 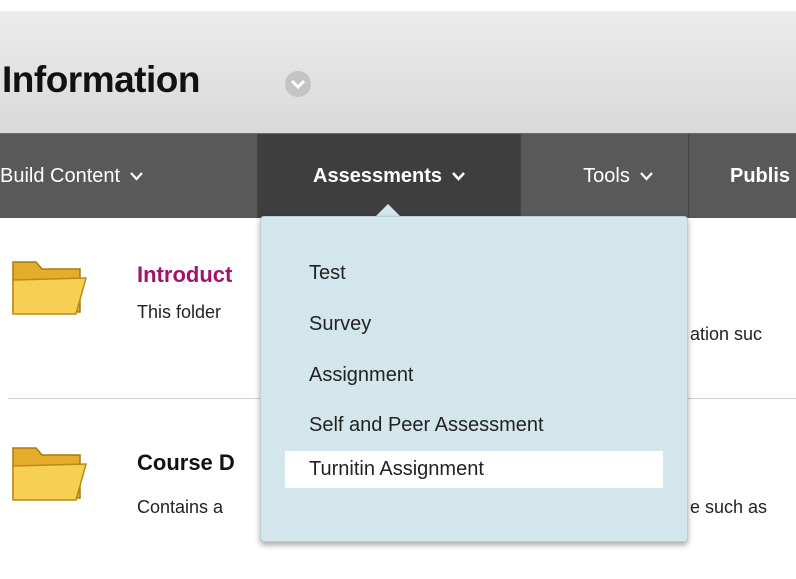 I want to click on page-title: Information, so click(x=101, y=79).